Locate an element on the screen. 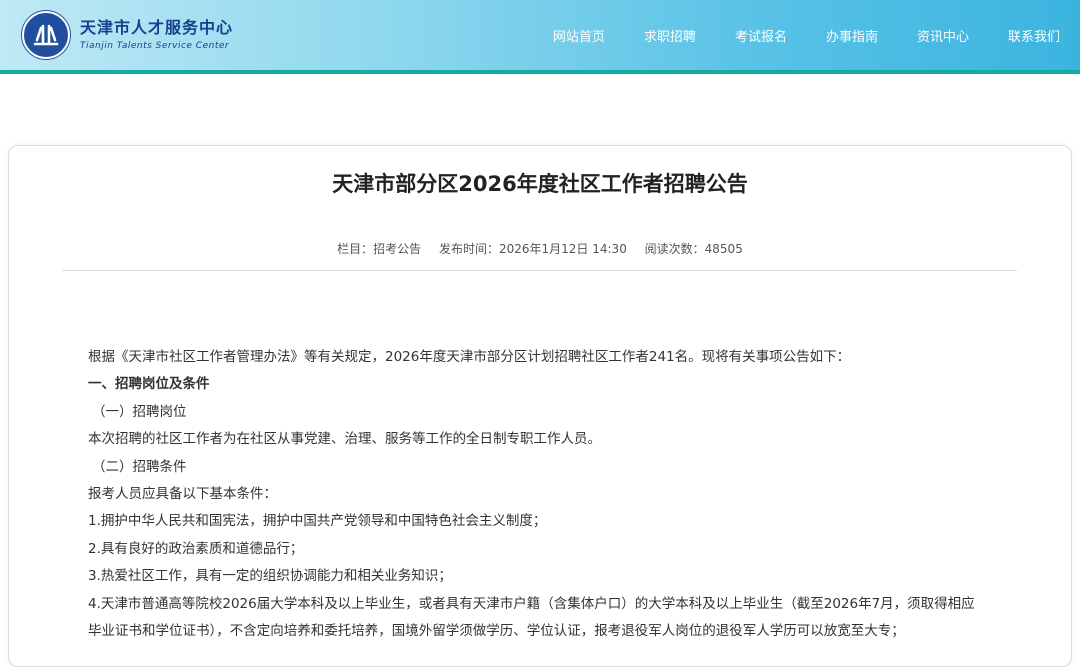 This screenshot has width=1080, height=667. article-meta: 栏目：招考公告 发布时间：2026年1月12日 14:30 阅读次数：48505 is located at coordinates (540, 248).